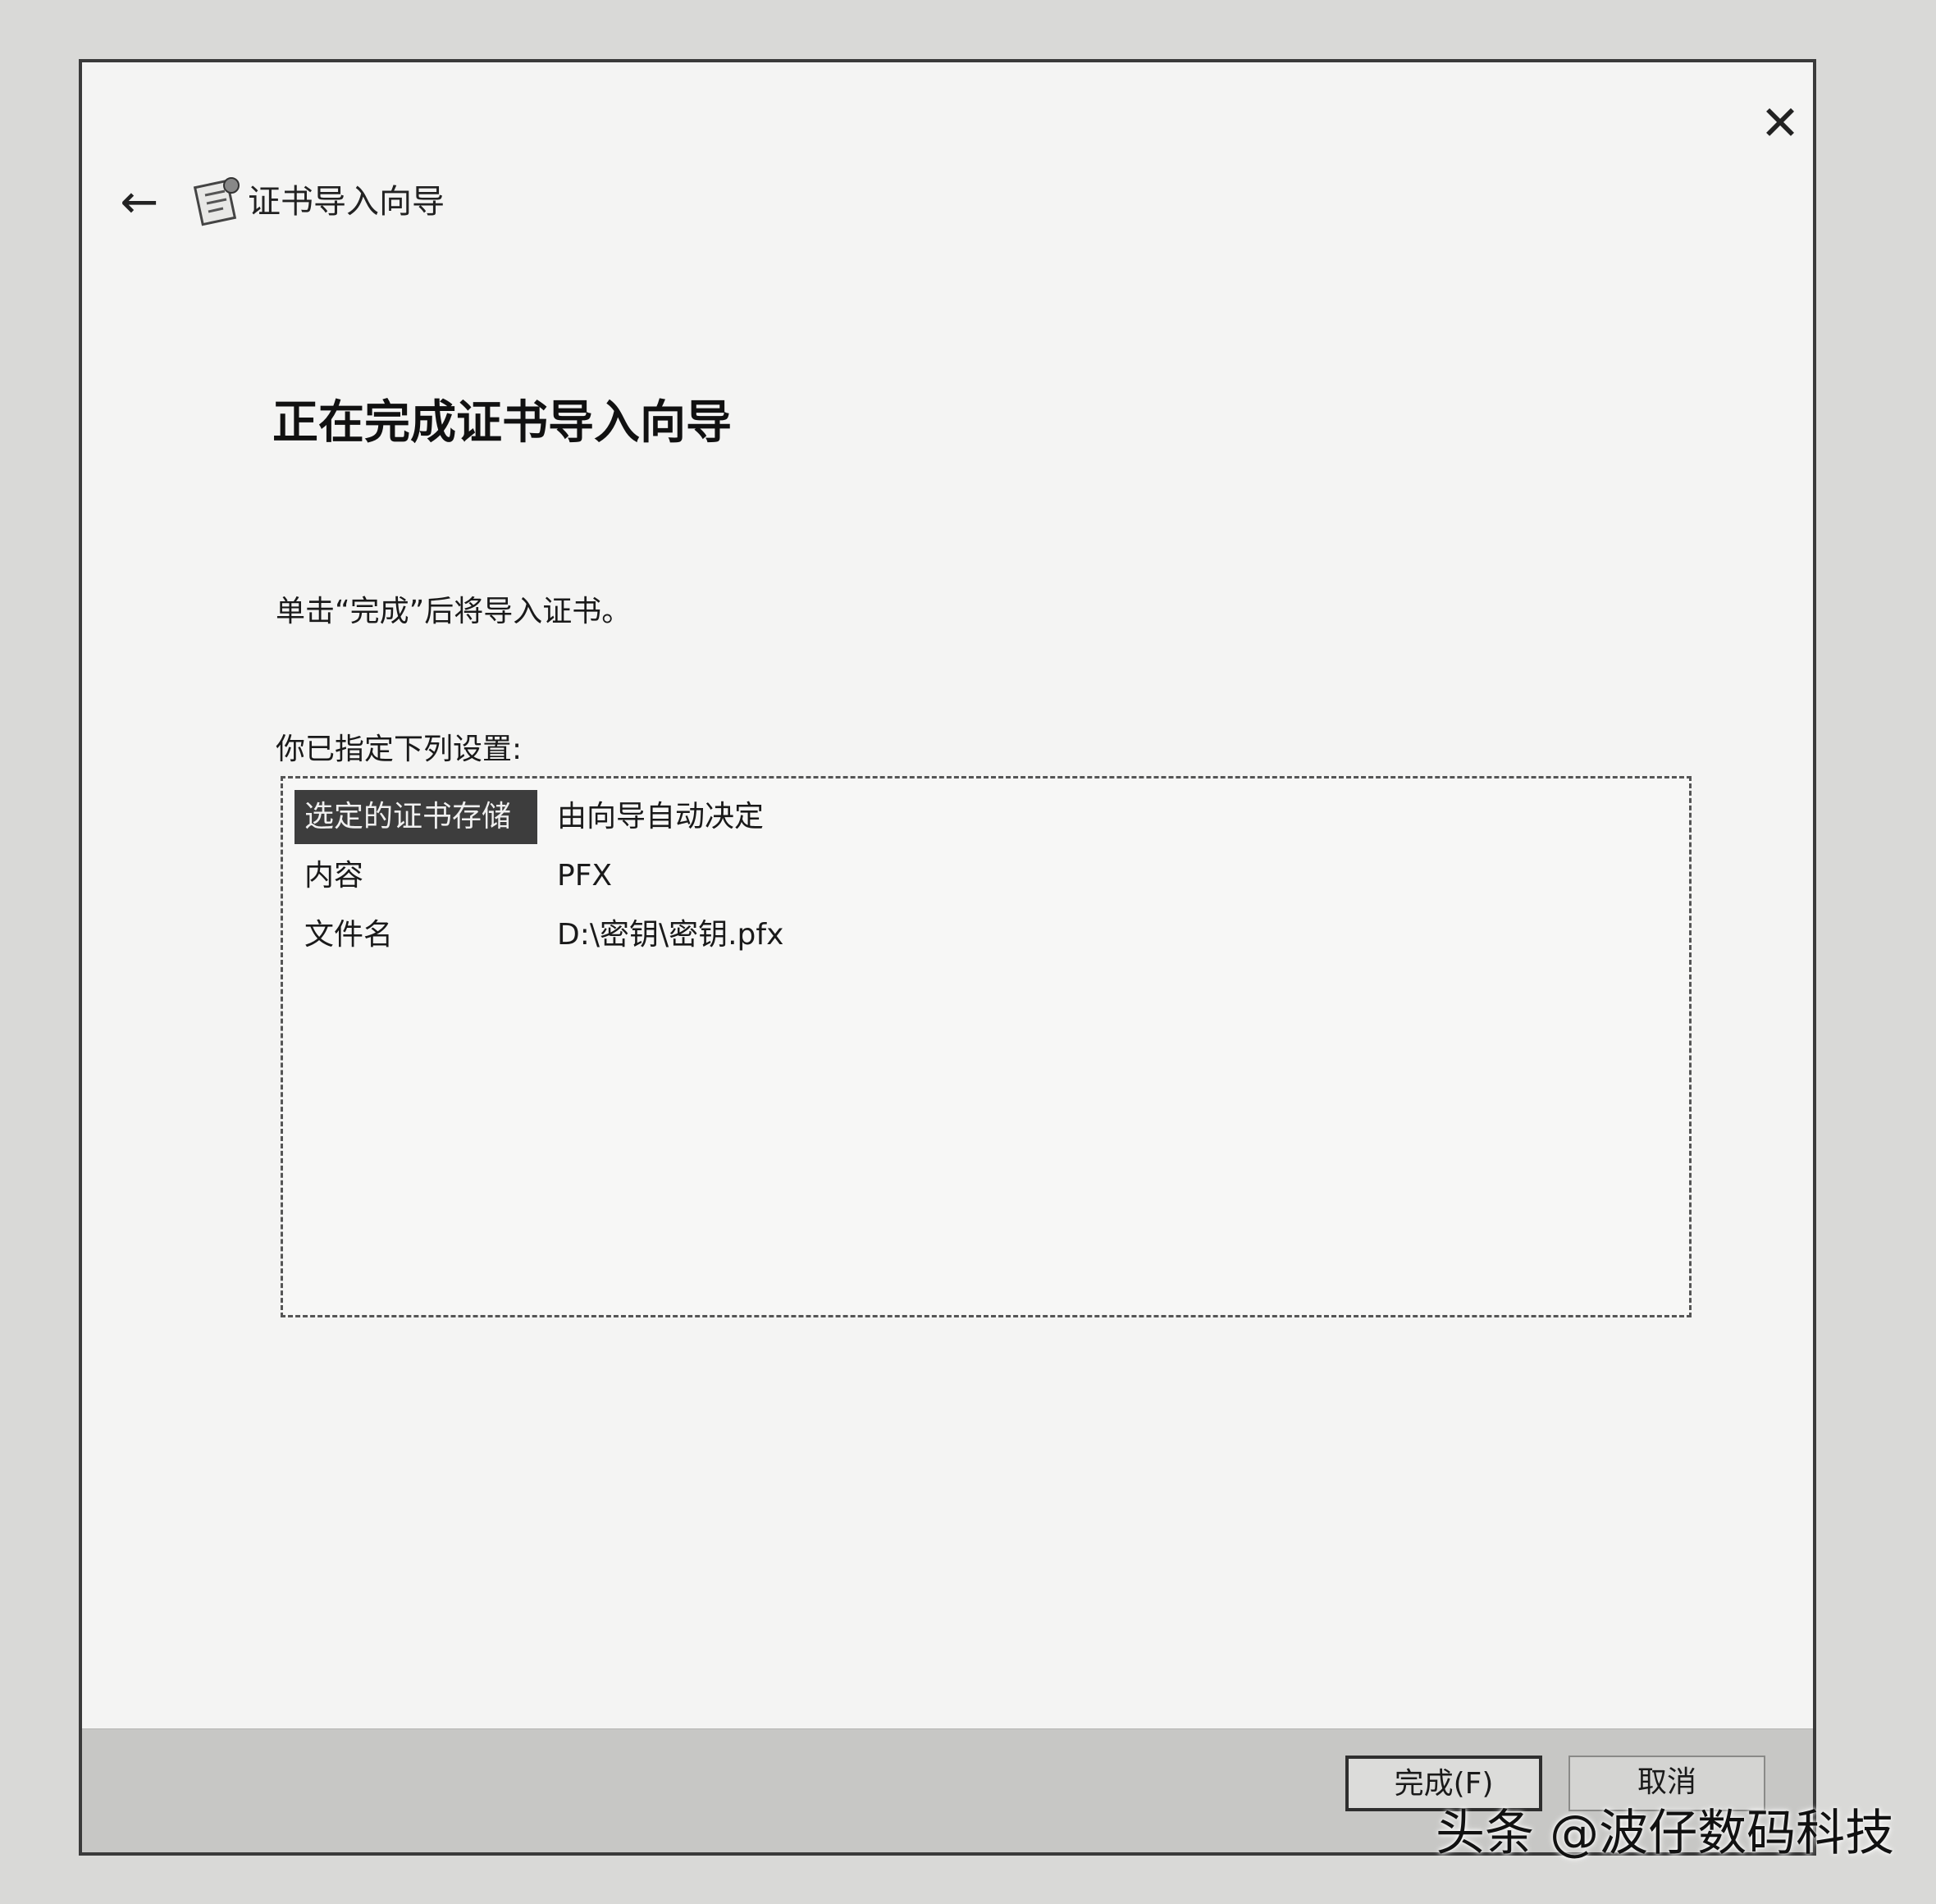 Image resolution: width=1936 pixels, height=1904 pixels. Describe the element at coordinates (670, 935) in the screenshot. I see `settings-value: D:\密钥\密钥.pfx` at that location.